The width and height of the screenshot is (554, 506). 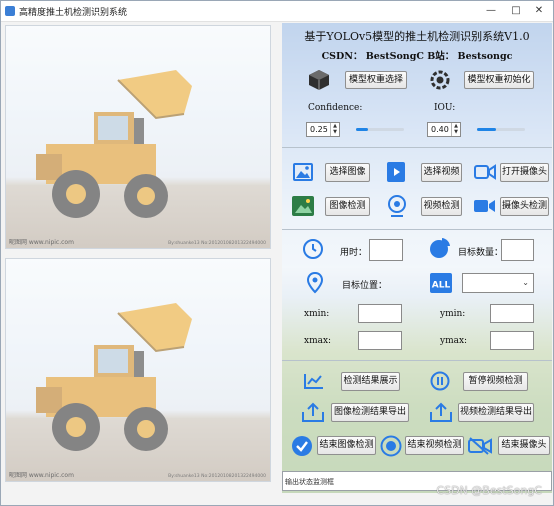 What do you see at coordinates (453, 314) in the screenshot?
I see `ymin-label: ymin:` at bounding box center [453, 314].